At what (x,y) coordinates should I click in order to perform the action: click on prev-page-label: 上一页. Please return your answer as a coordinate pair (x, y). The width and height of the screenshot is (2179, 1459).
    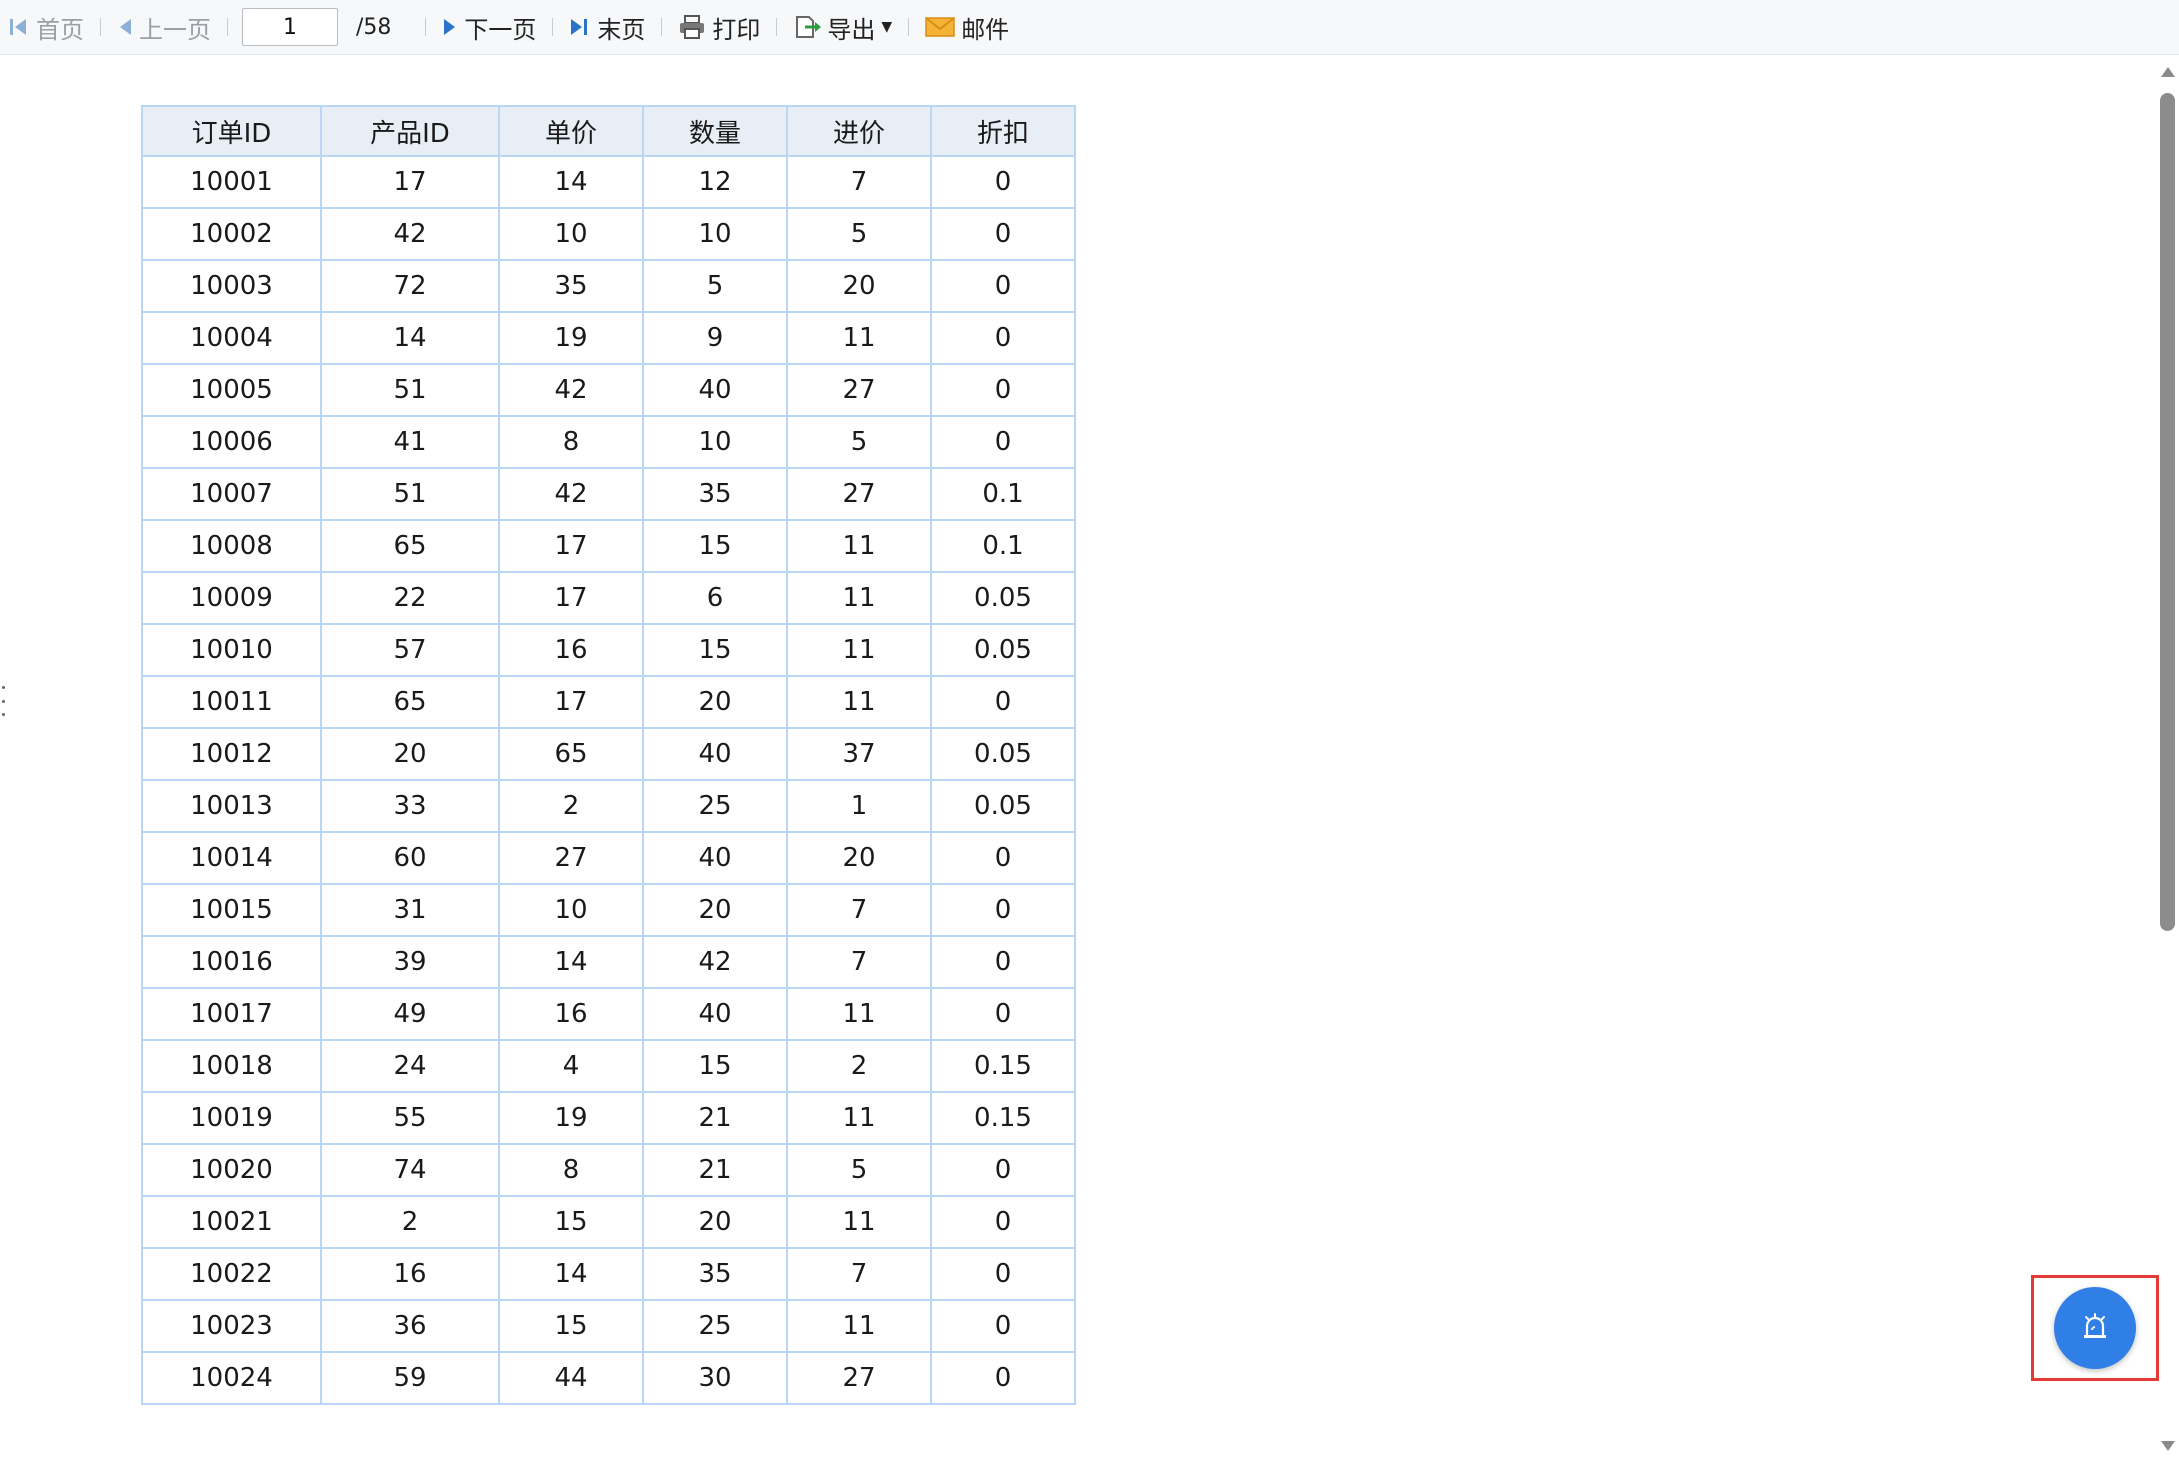
    Looking at the image, I should click on (175, 29).